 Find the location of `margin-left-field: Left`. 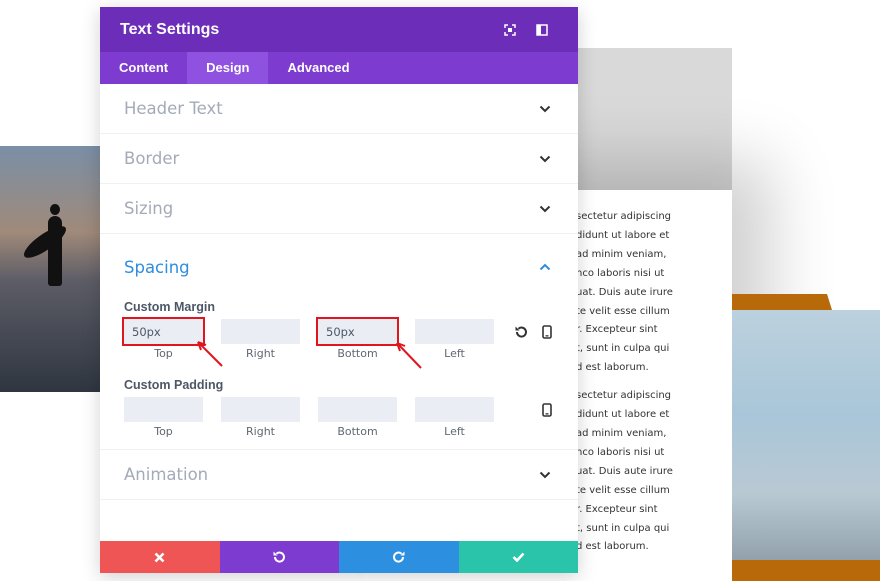

margin-left-field: Left is located at coordinates (454, 339).